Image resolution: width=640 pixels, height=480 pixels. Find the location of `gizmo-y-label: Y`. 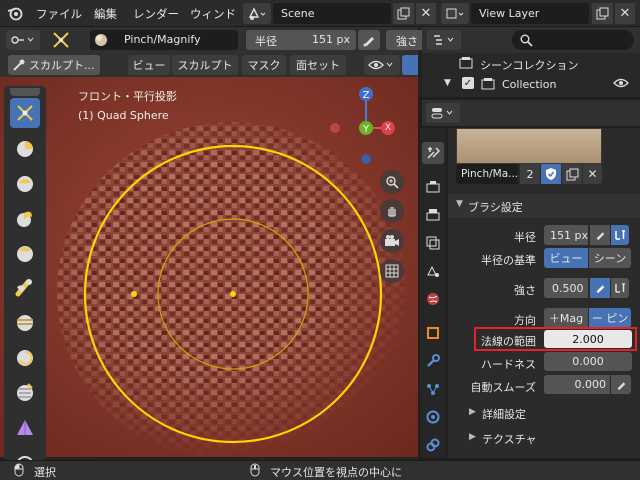

gizmo-y-label: Y is located at coordinates (366, 129).